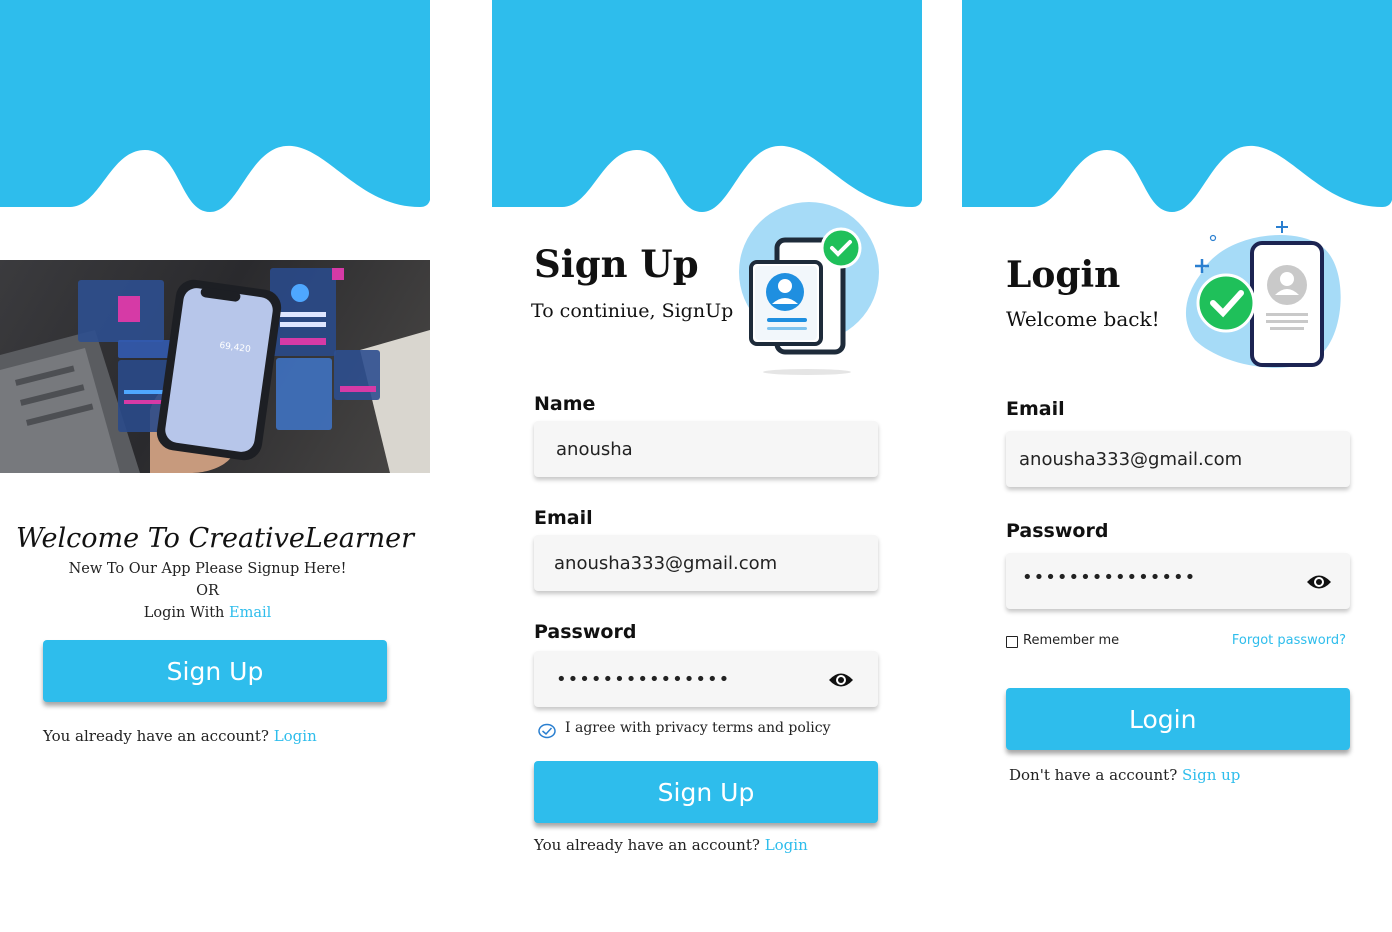  What do you see at coordinates (215, 538) in the screenshot?
I see `welcome-title: Welcome To CreativeLearner` at bounding box center [215, 538].